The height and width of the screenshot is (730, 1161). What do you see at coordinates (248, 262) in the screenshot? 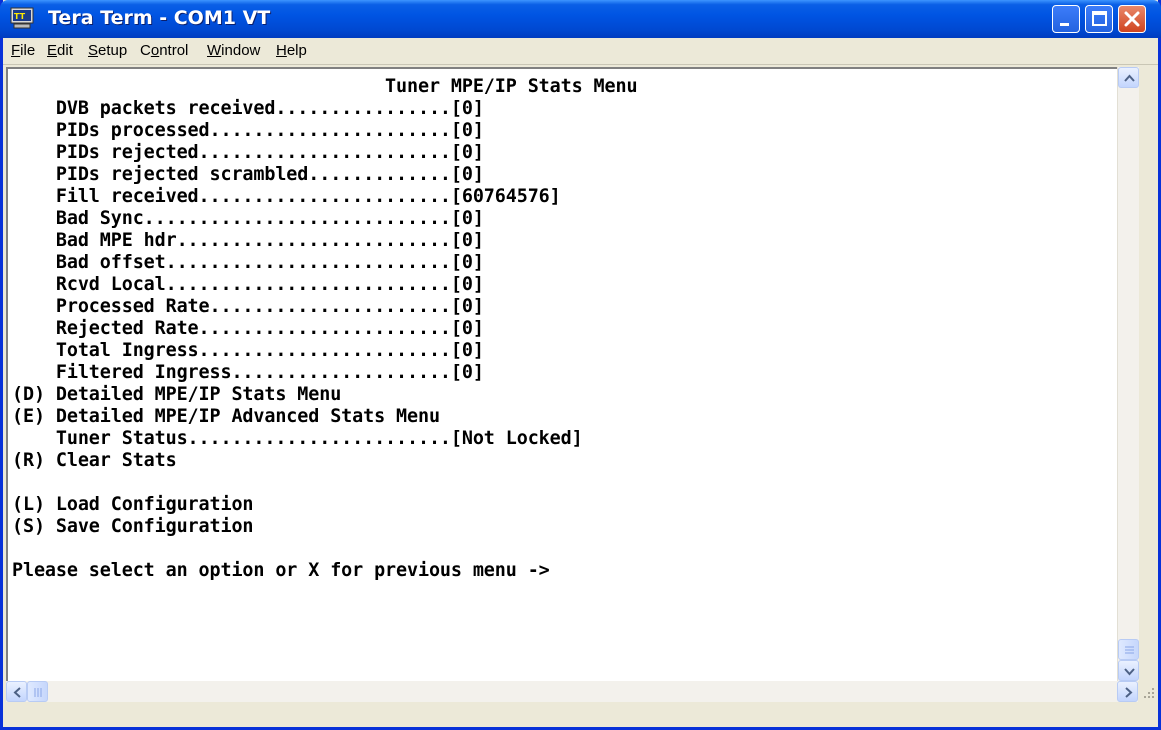
I see `stat-bad-offset: Bad offset..........................[0]` at bounding box center [248, 262].